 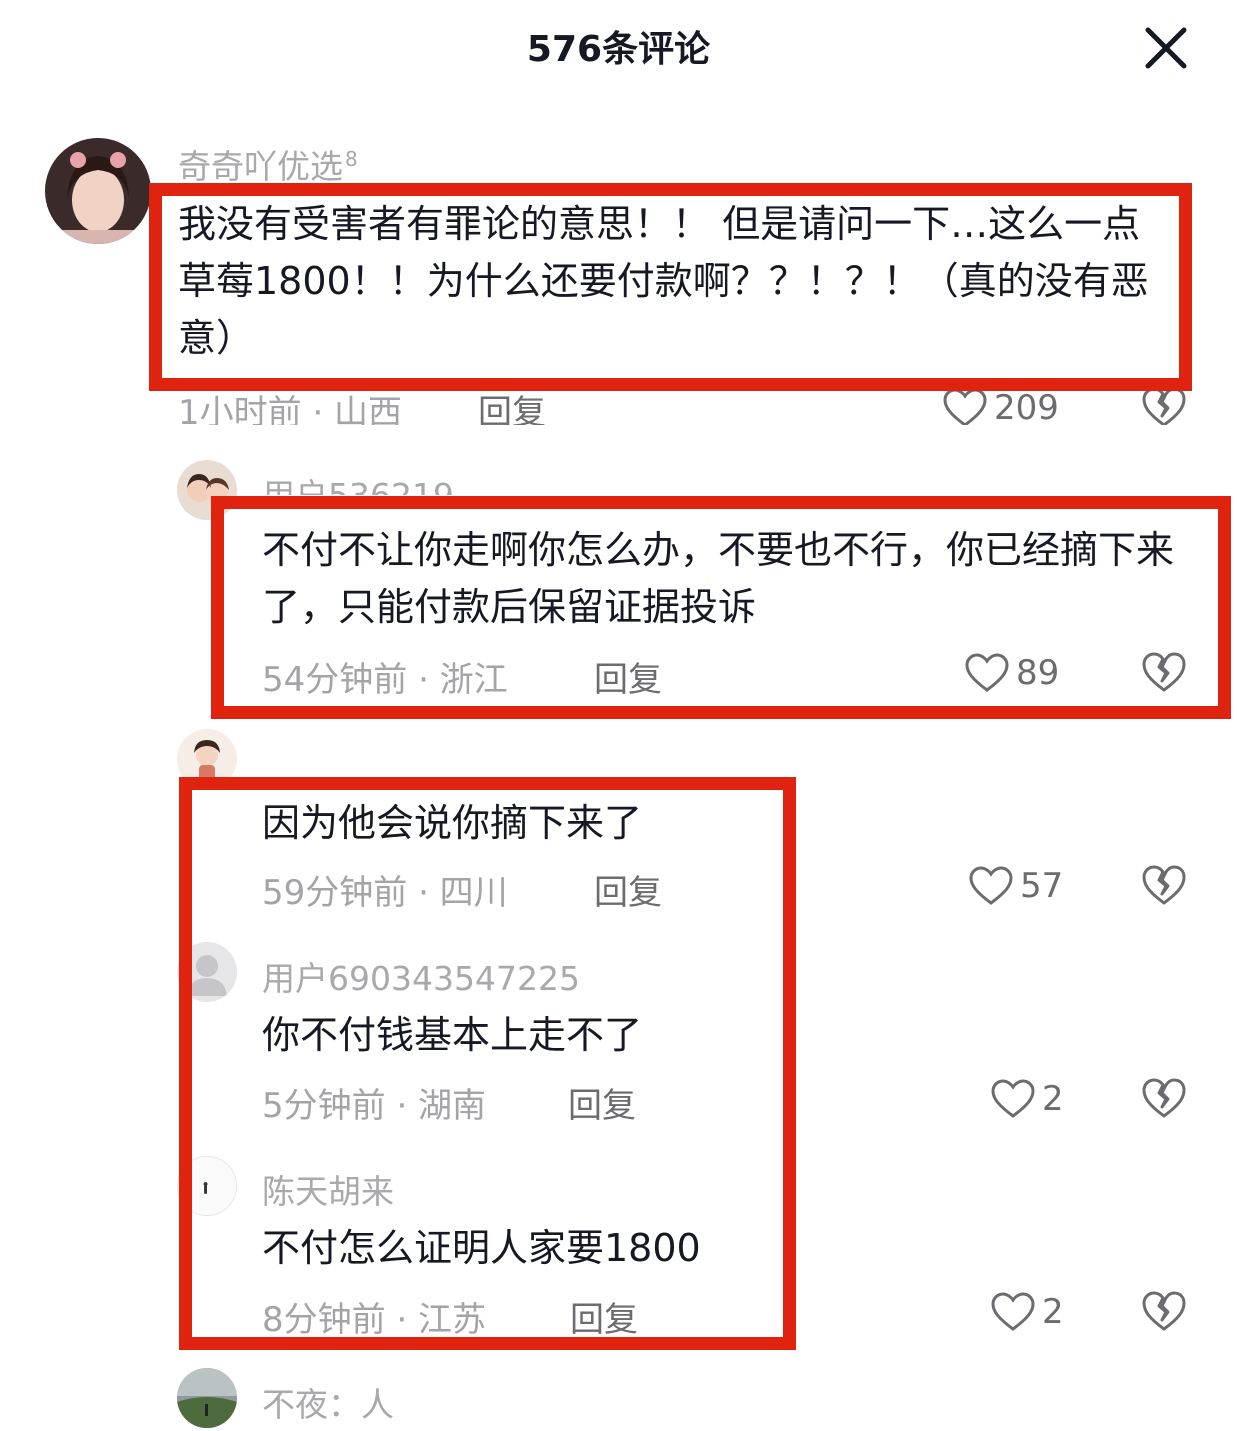 I want to click on like-button: 57, so click(x=1015, y=886).